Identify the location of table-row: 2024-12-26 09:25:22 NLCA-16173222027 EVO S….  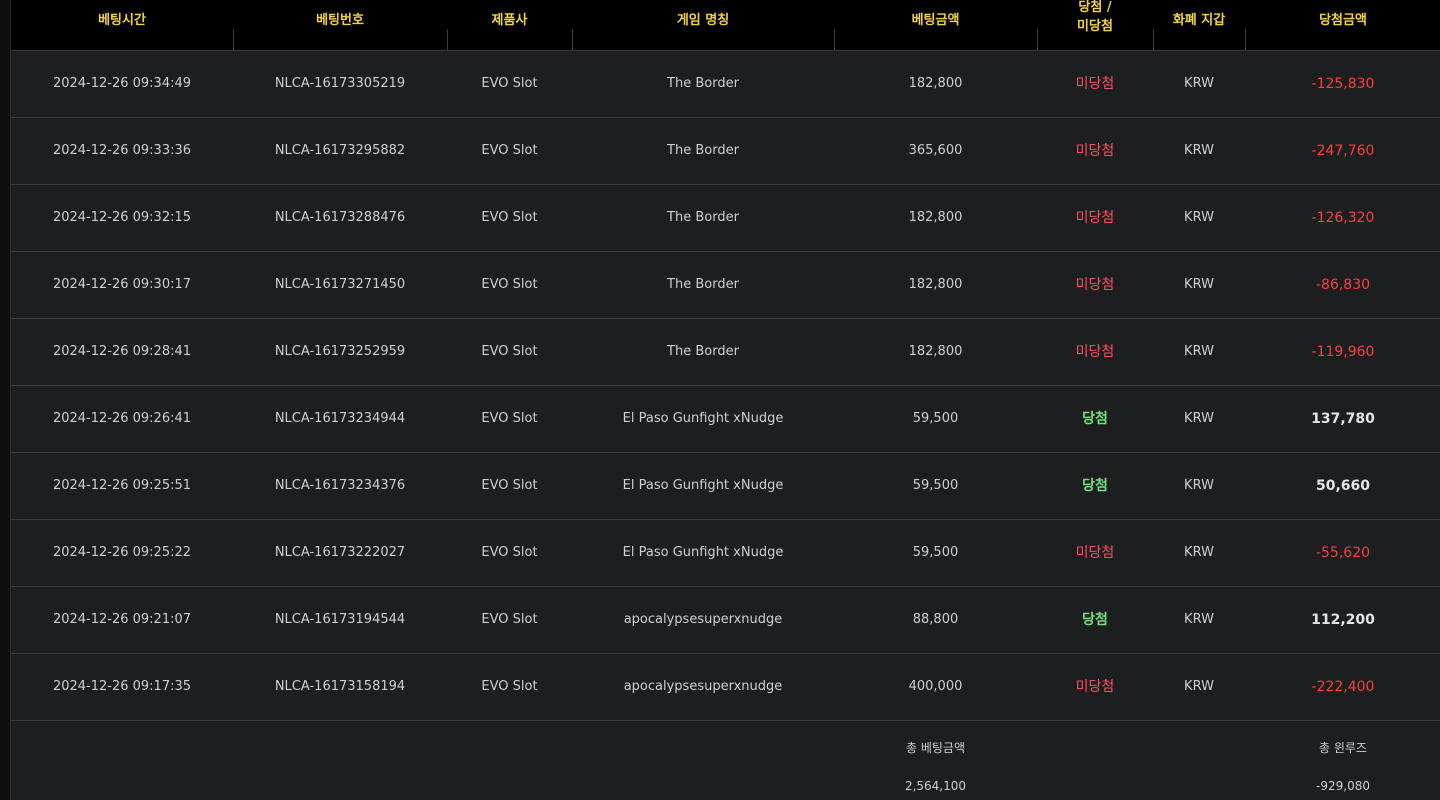
(725, 553).